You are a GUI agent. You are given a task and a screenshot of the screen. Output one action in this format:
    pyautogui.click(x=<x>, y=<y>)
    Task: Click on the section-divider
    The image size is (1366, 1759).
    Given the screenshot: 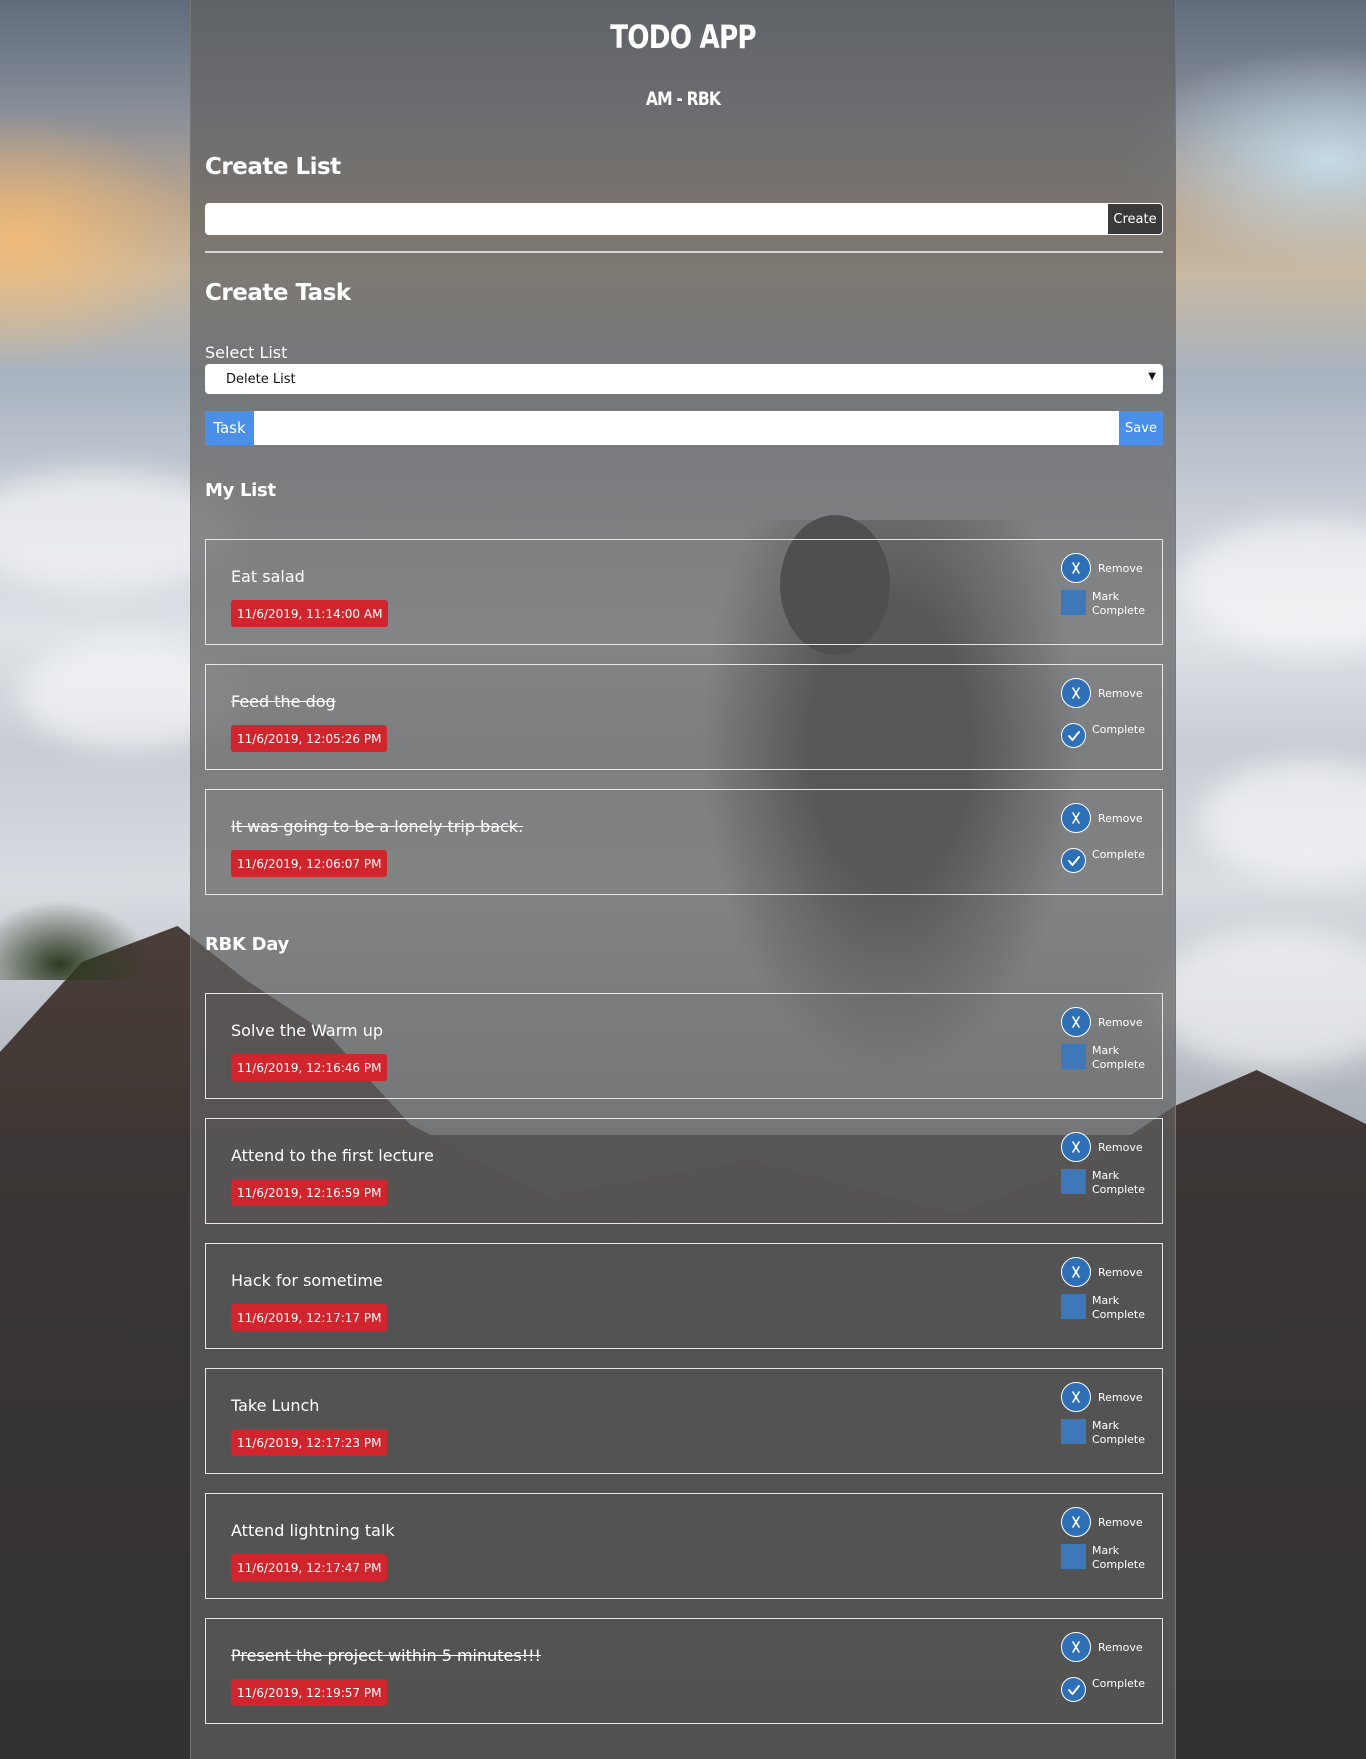 What is the action you would take?
    pyautogui.click(x=684, y=252)
    